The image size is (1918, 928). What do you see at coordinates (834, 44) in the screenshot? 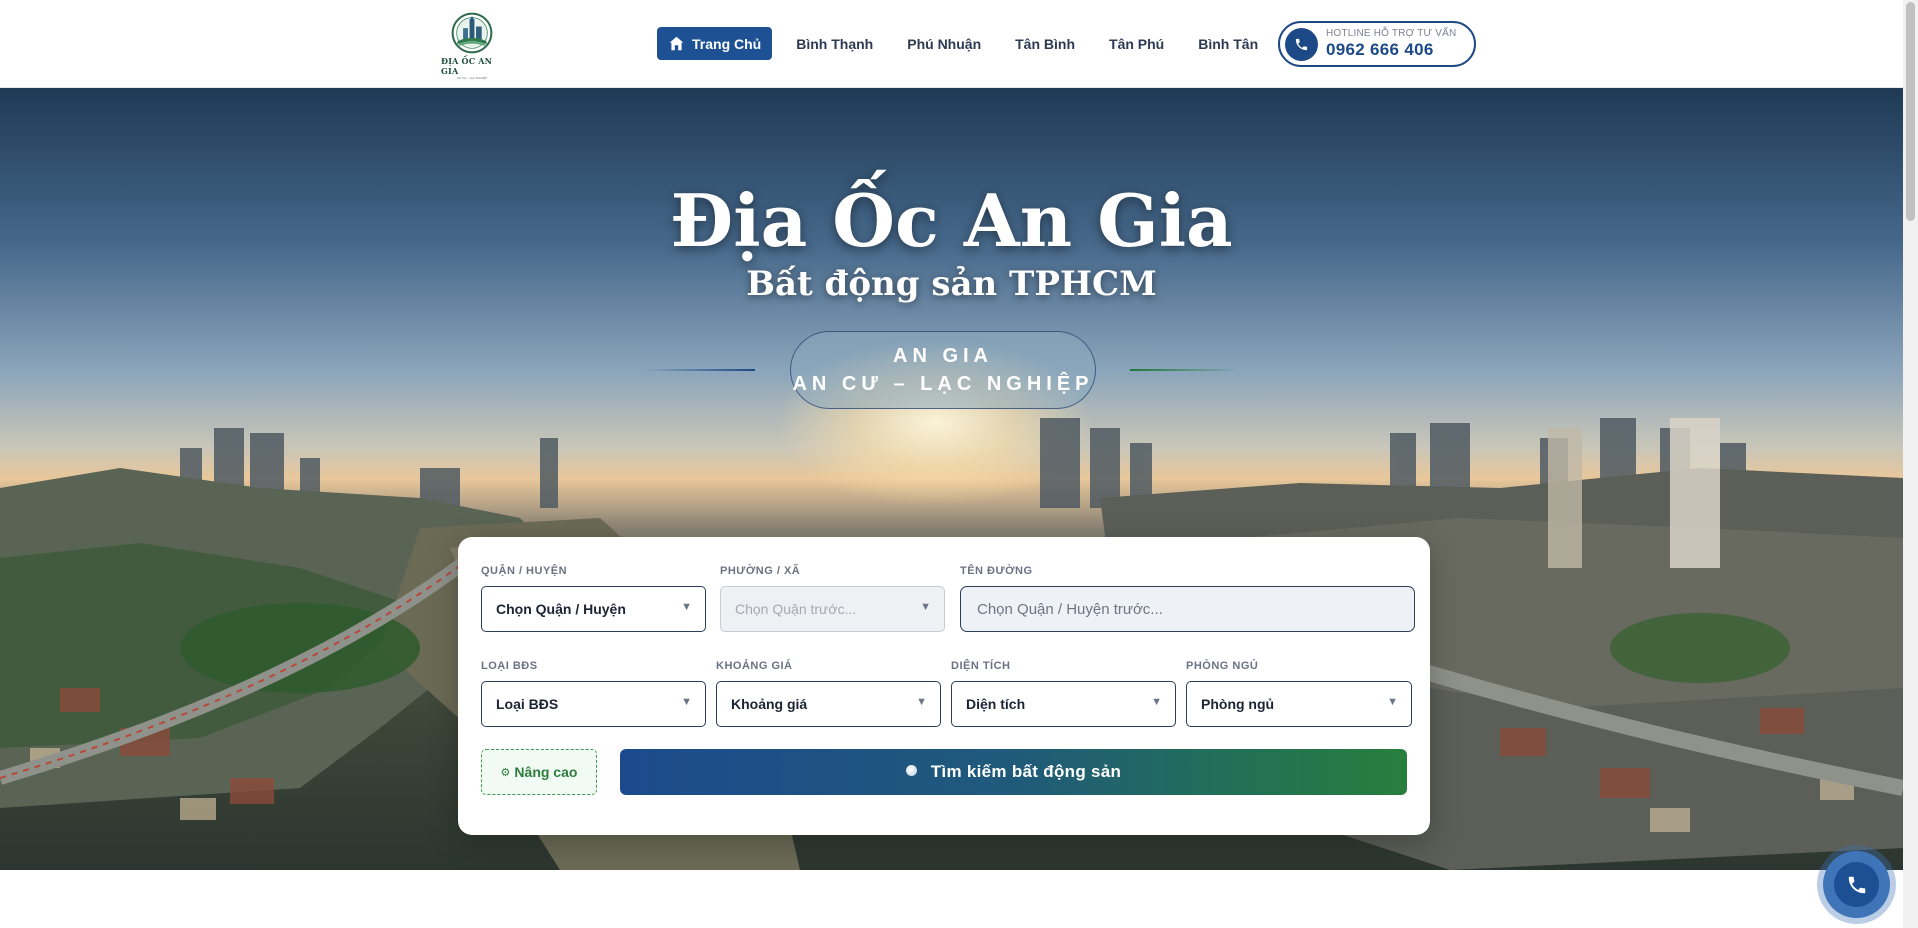
I see `nav-item-binh-thanh: Bình Thạnh` at bounding box center [834, 44].